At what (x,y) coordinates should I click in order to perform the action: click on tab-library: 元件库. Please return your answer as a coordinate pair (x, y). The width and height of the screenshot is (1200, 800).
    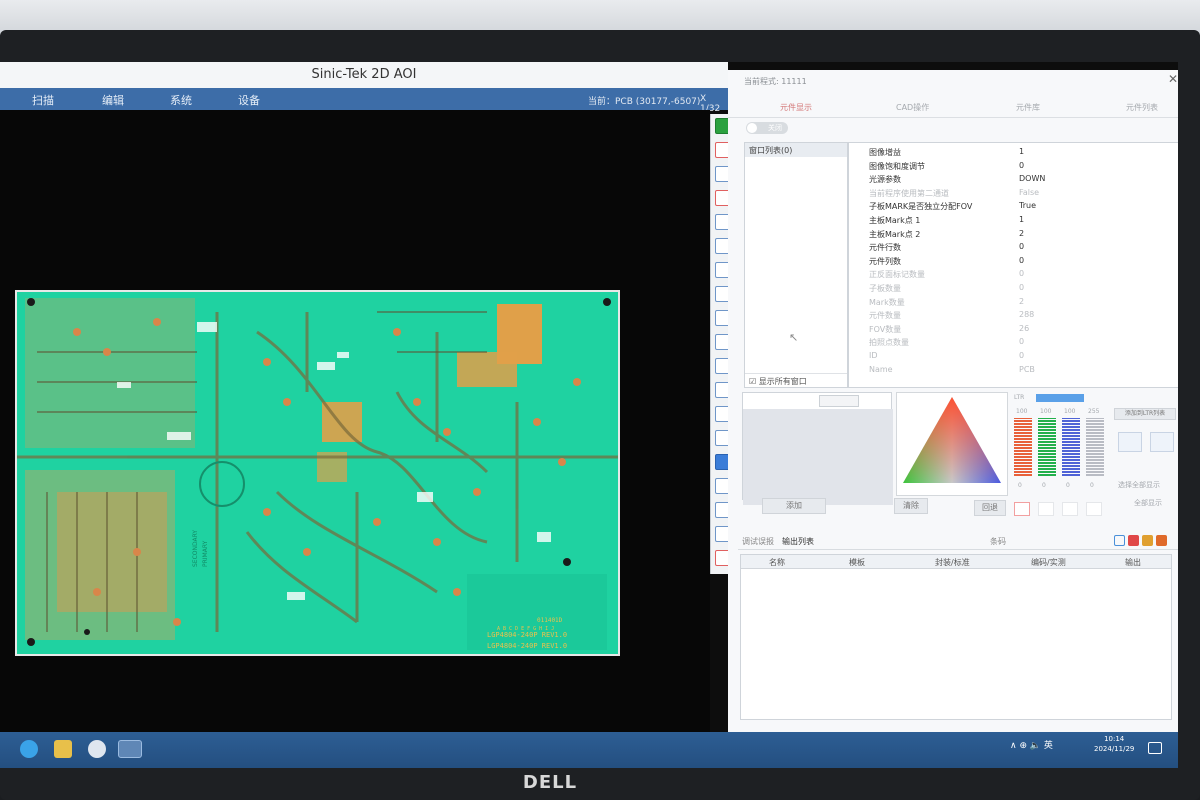
    Looking at the image, I should click on (1028, 107).